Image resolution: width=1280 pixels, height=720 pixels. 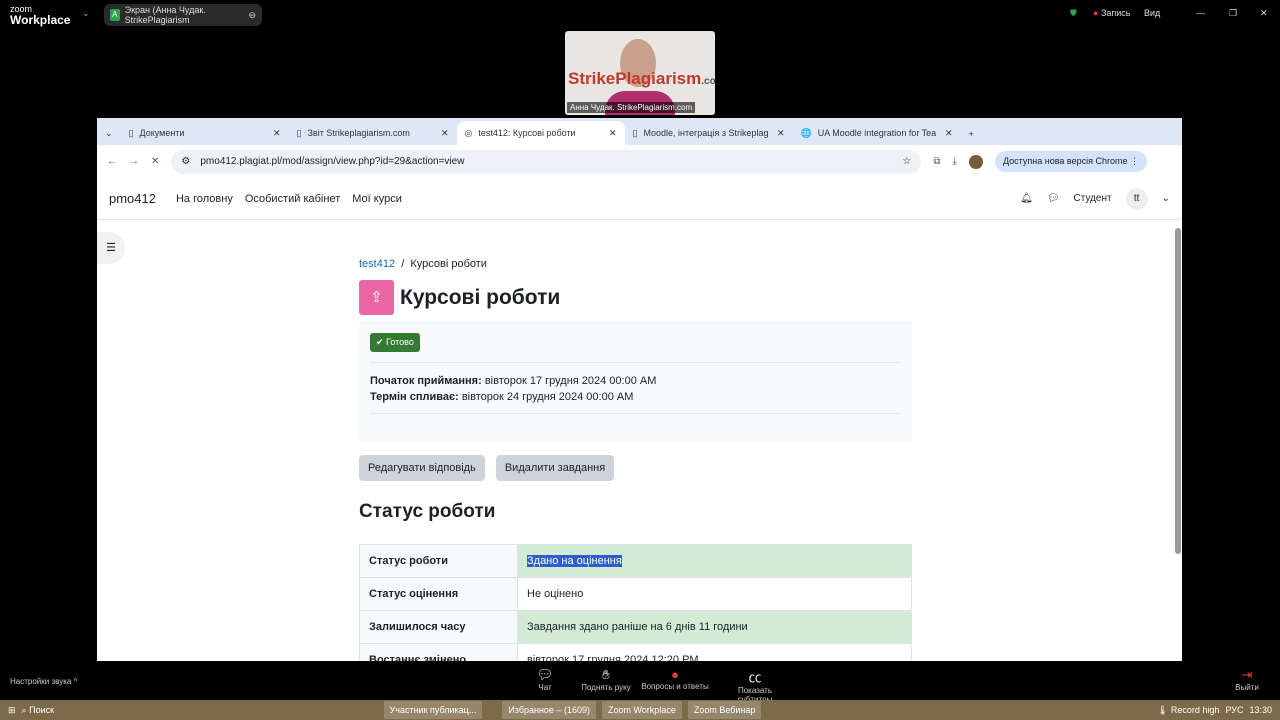 What do you see at coordinates (377, 199) in the screenshot?
I see `nav-my-courses: Мої курси` at bounding box center [377, 199].